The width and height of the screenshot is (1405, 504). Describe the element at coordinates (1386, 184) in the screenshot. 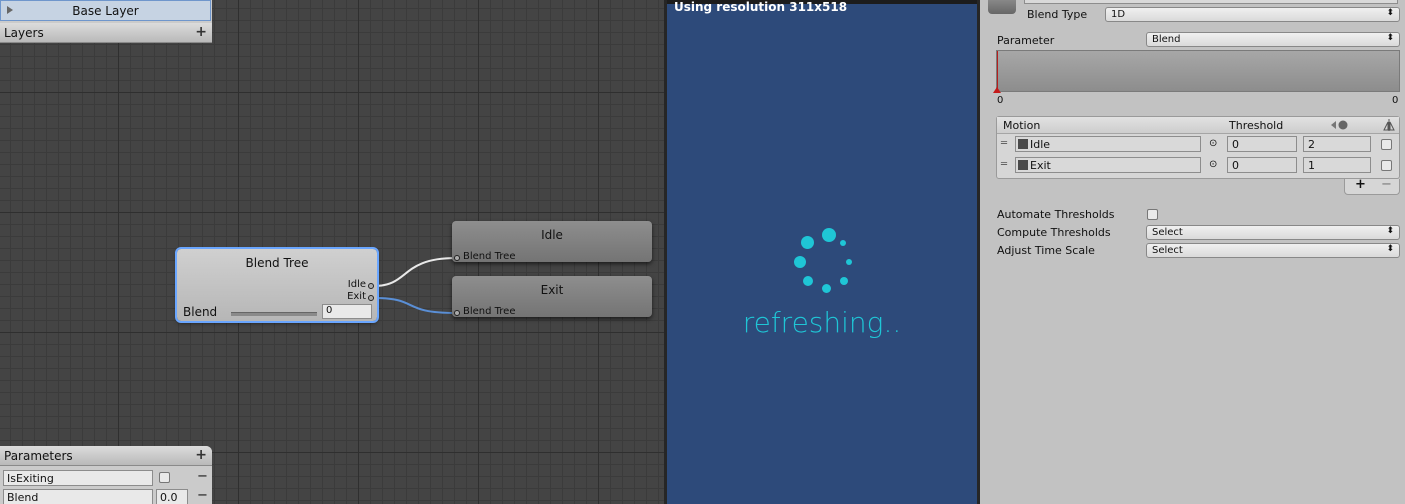

I see `remove-motion-button: −` at that location.